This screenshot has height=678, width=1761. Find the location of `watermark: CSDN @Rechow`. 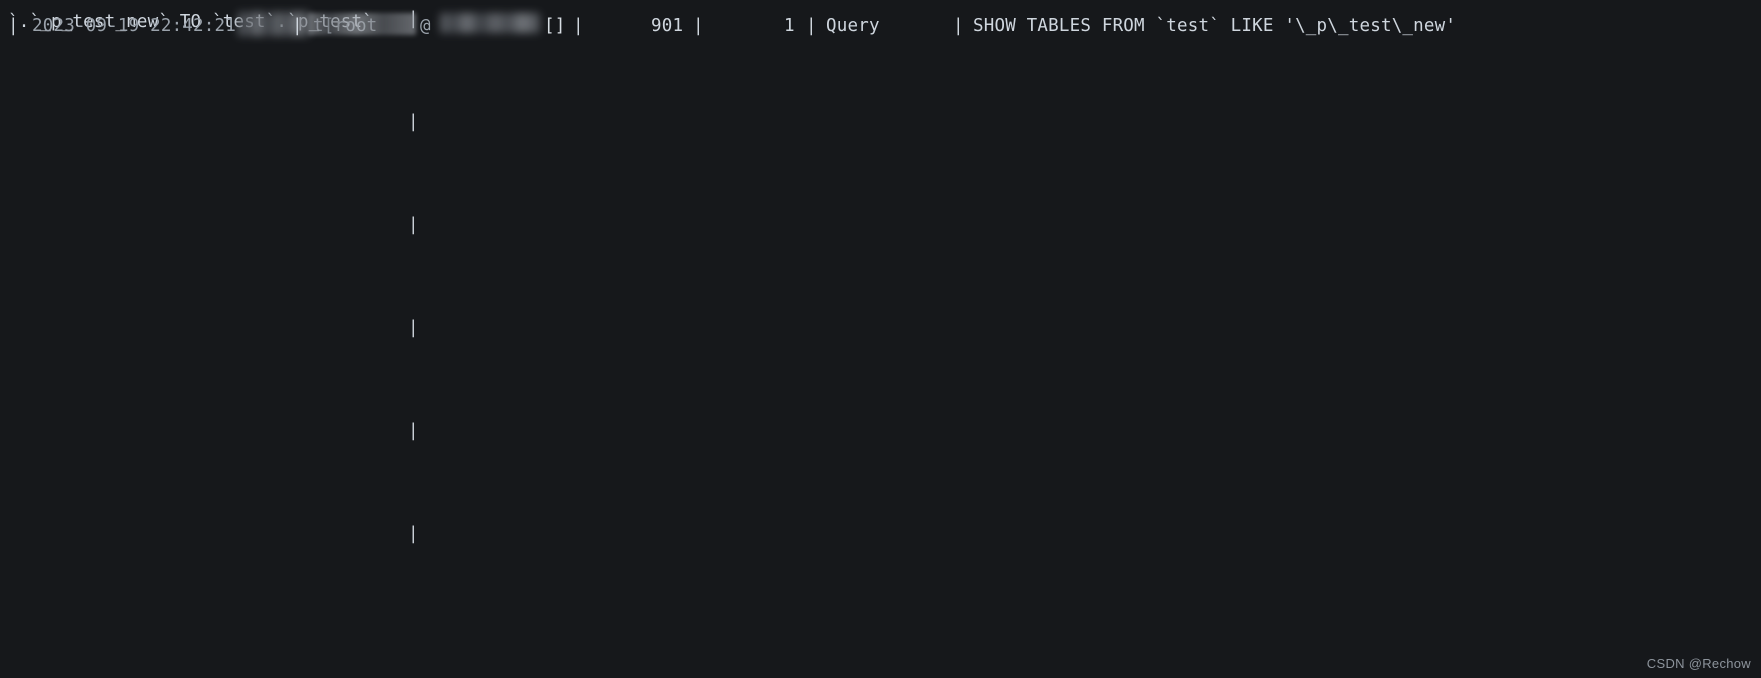

watermark: CSDN @Rechow is located at coordinates (1698, 663).